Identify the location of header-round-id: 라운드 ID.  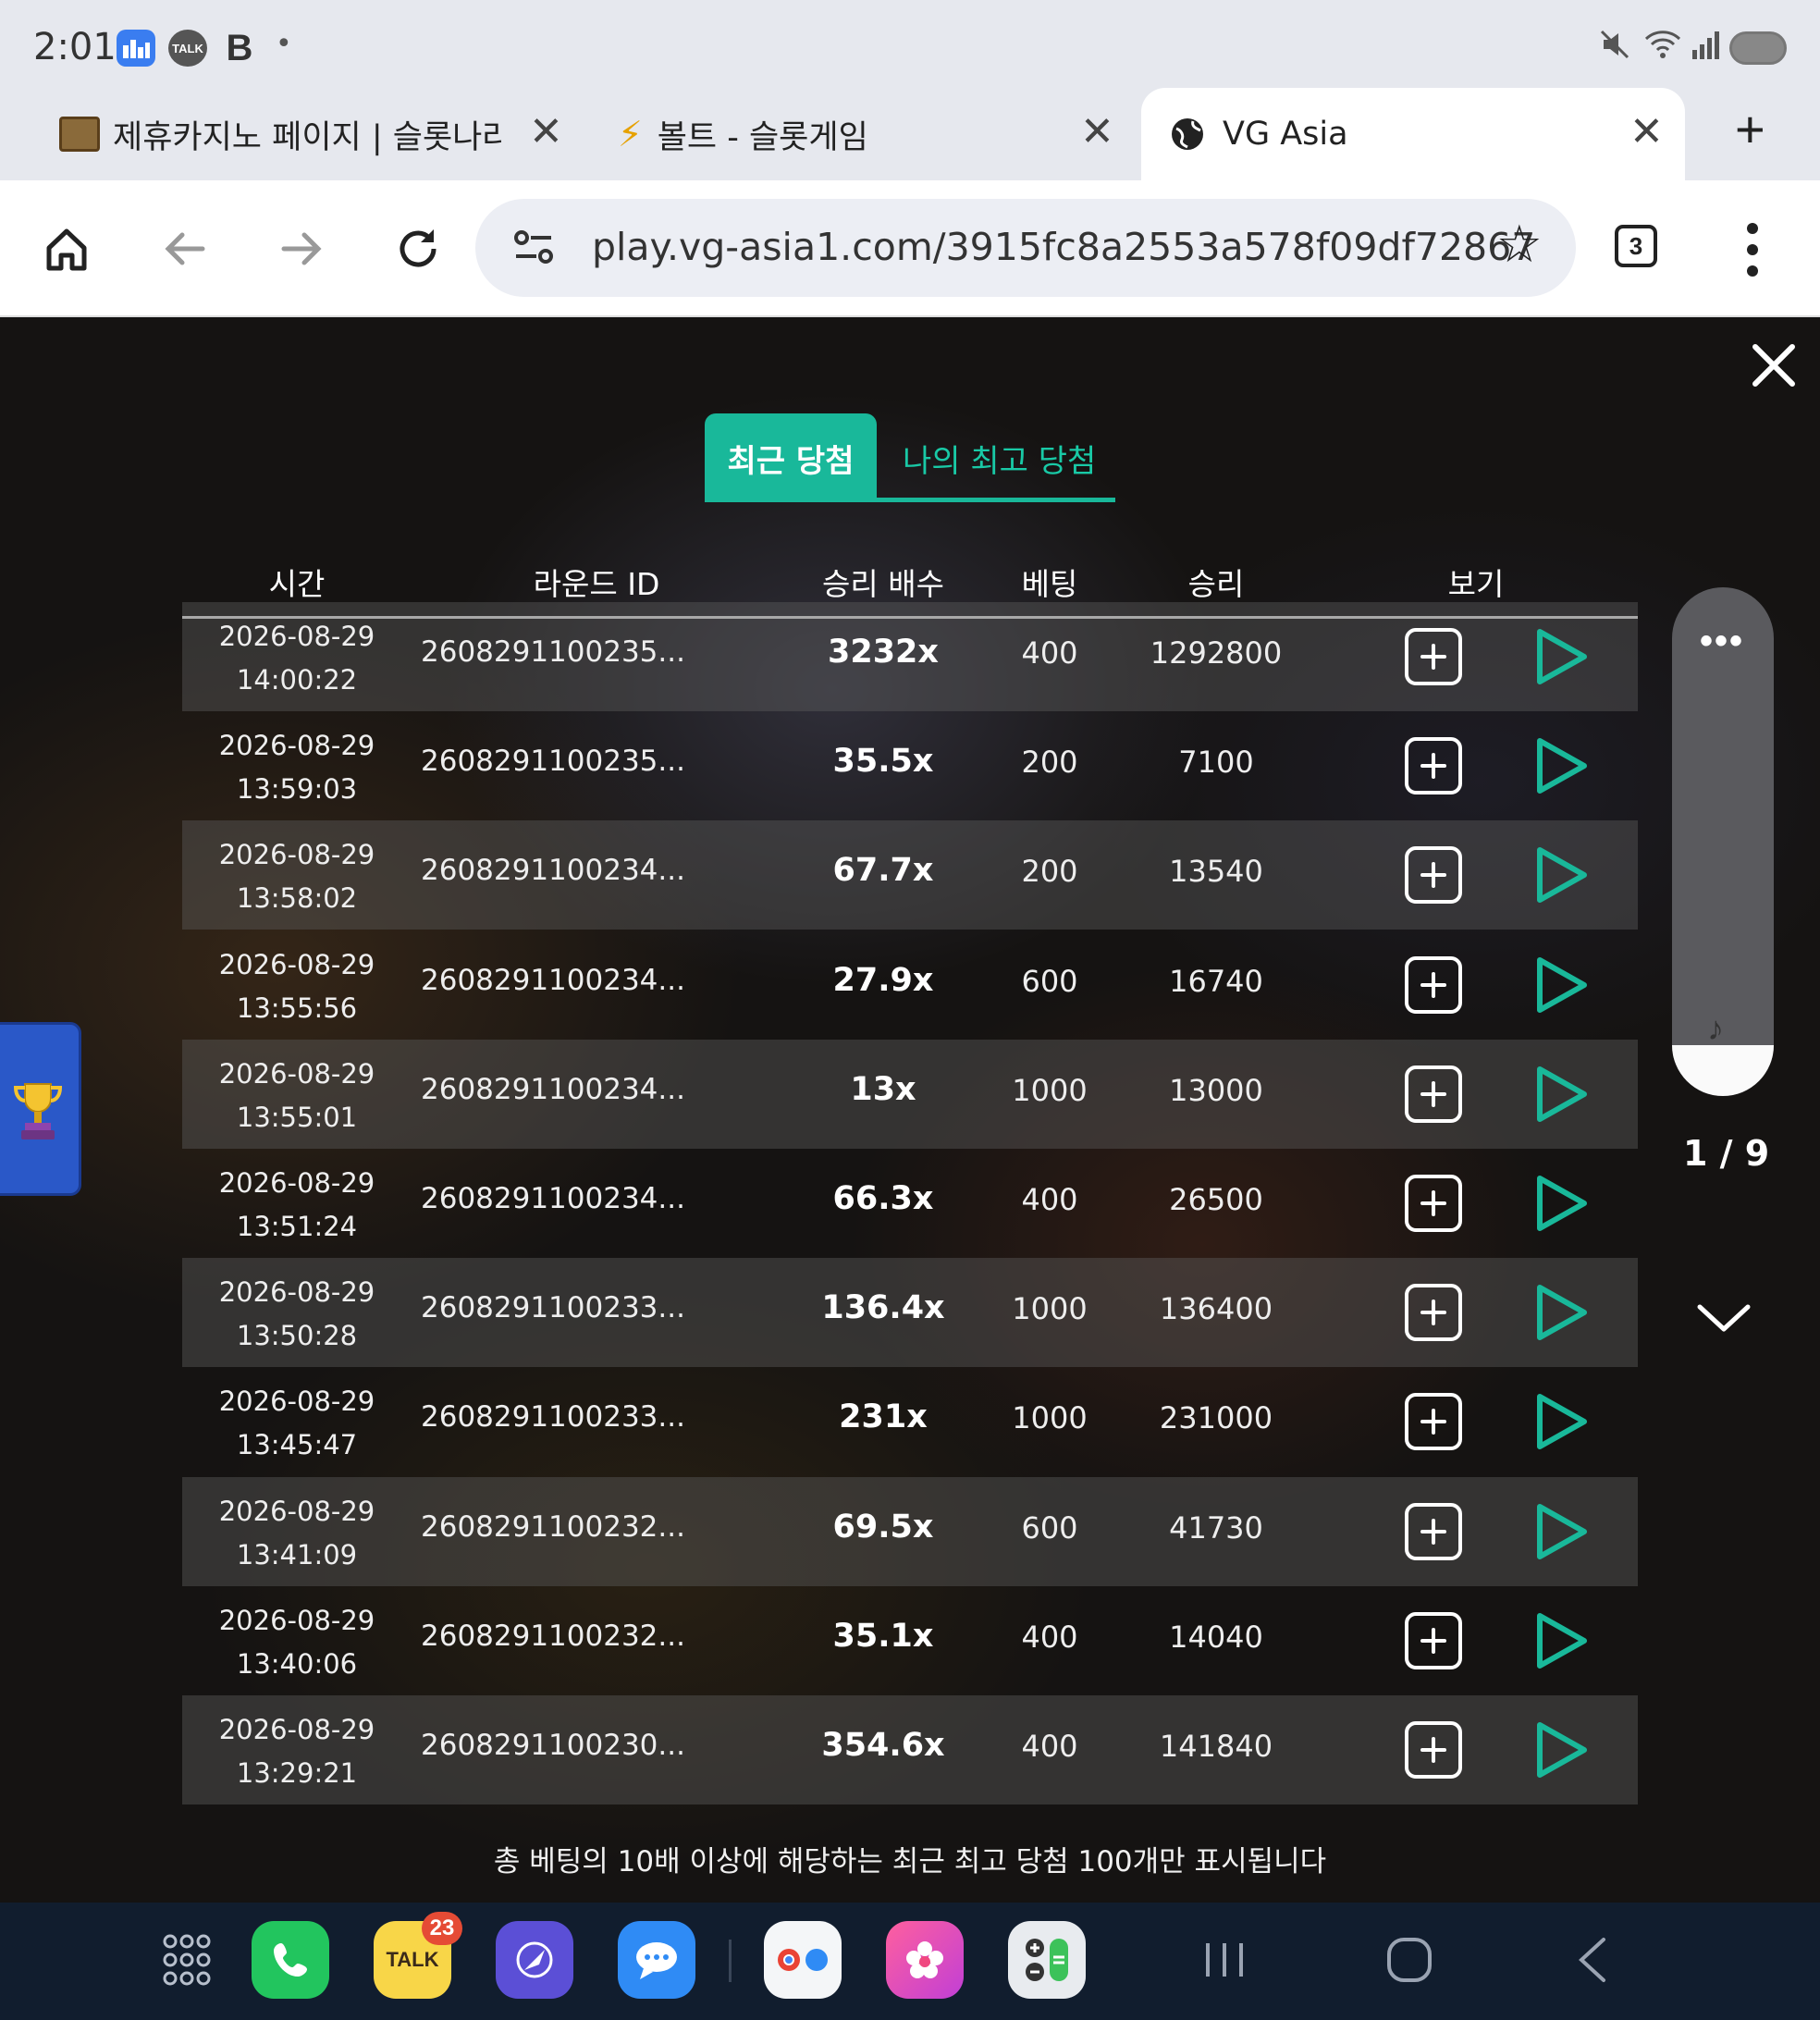
(596, 584).